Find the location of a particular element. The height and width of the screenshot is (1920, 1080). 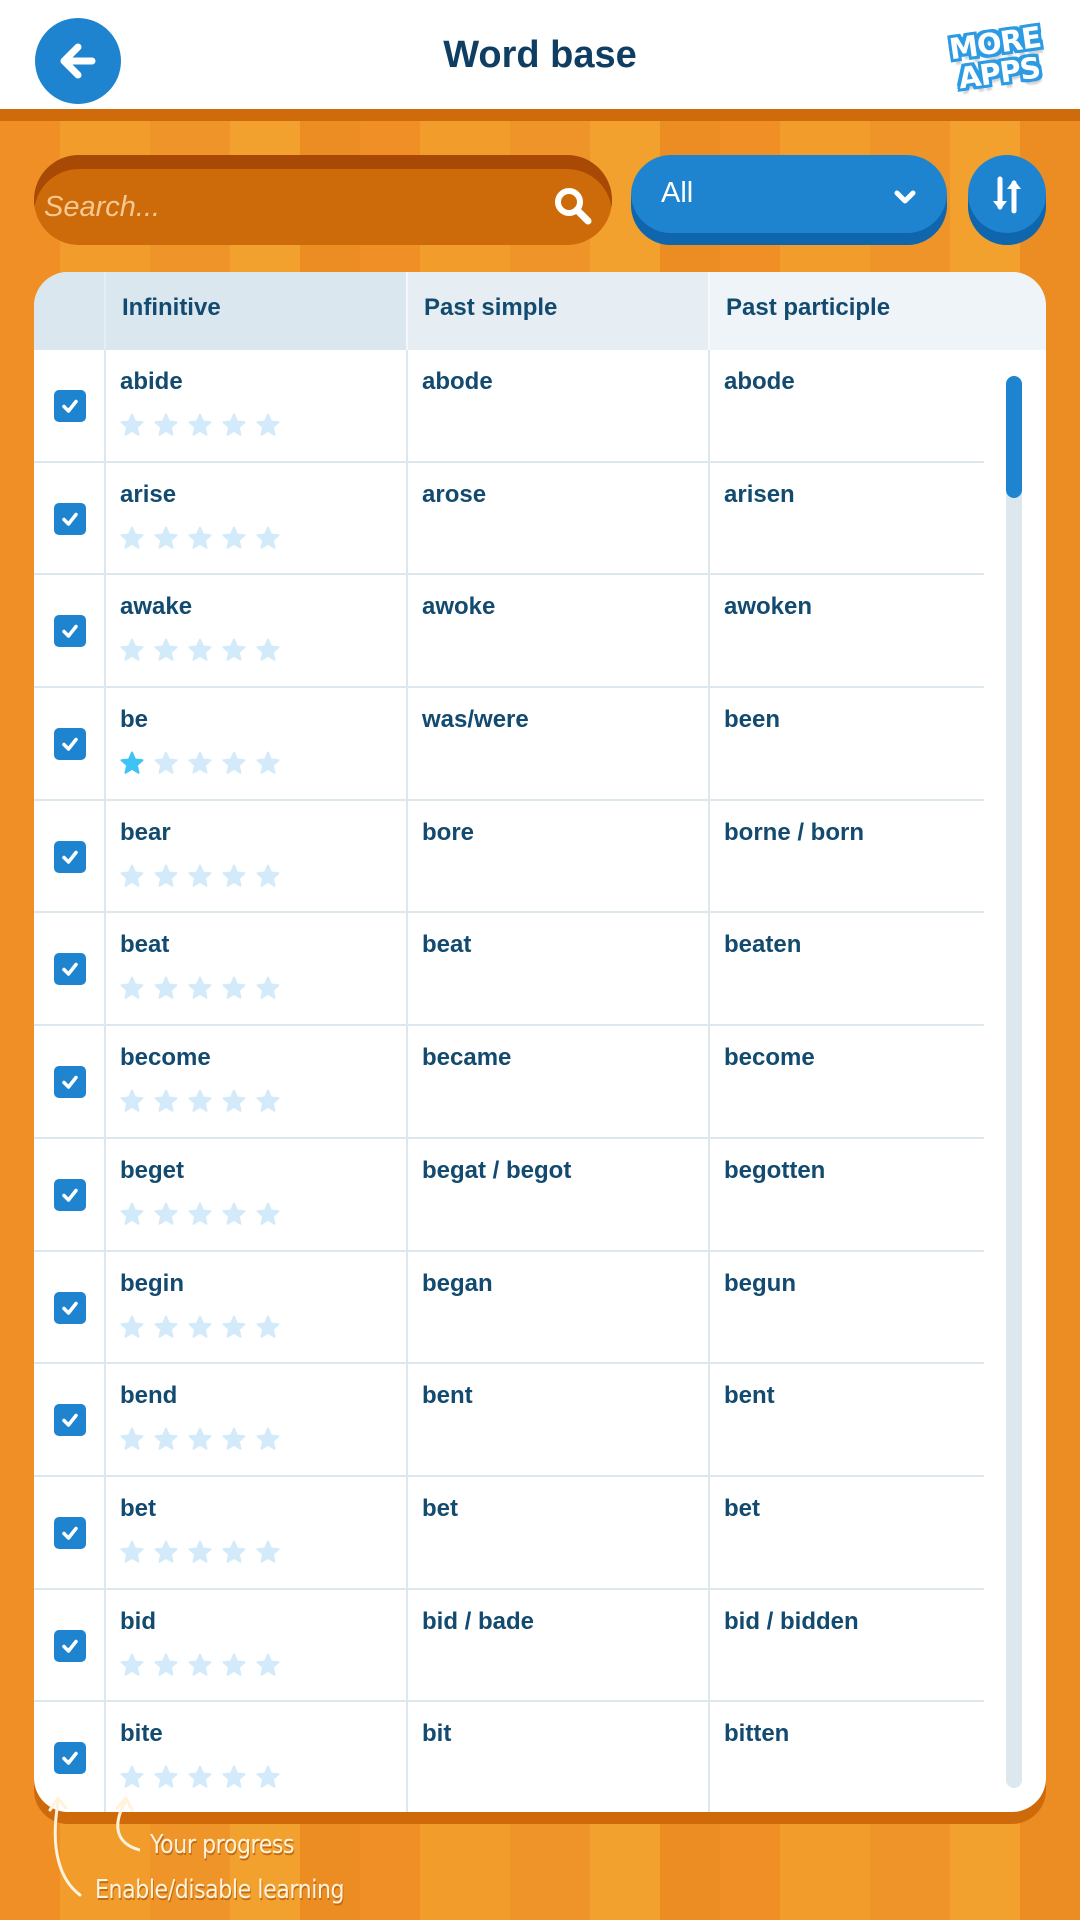

past-participle-text: begun is located at coordinates (760, 1283).